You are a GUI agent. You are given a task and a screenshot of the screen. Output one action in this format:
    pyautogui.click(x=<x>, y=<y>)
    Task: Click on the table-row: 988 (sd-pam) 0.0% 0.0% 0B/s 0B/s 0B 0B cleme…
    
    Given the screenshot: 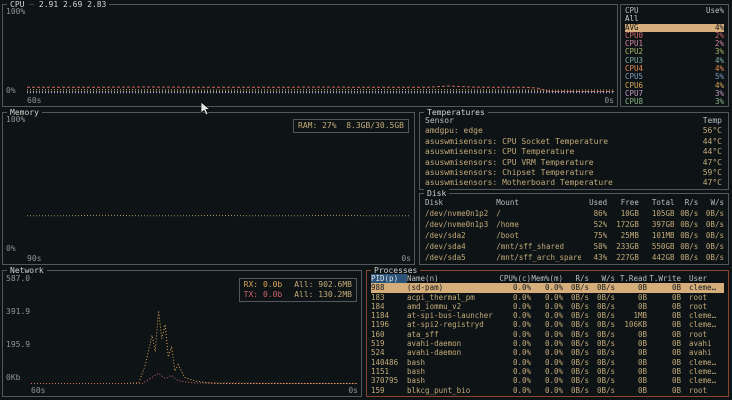 What is the action you would take?
    pyautogui.click(x=547, y=288)
    